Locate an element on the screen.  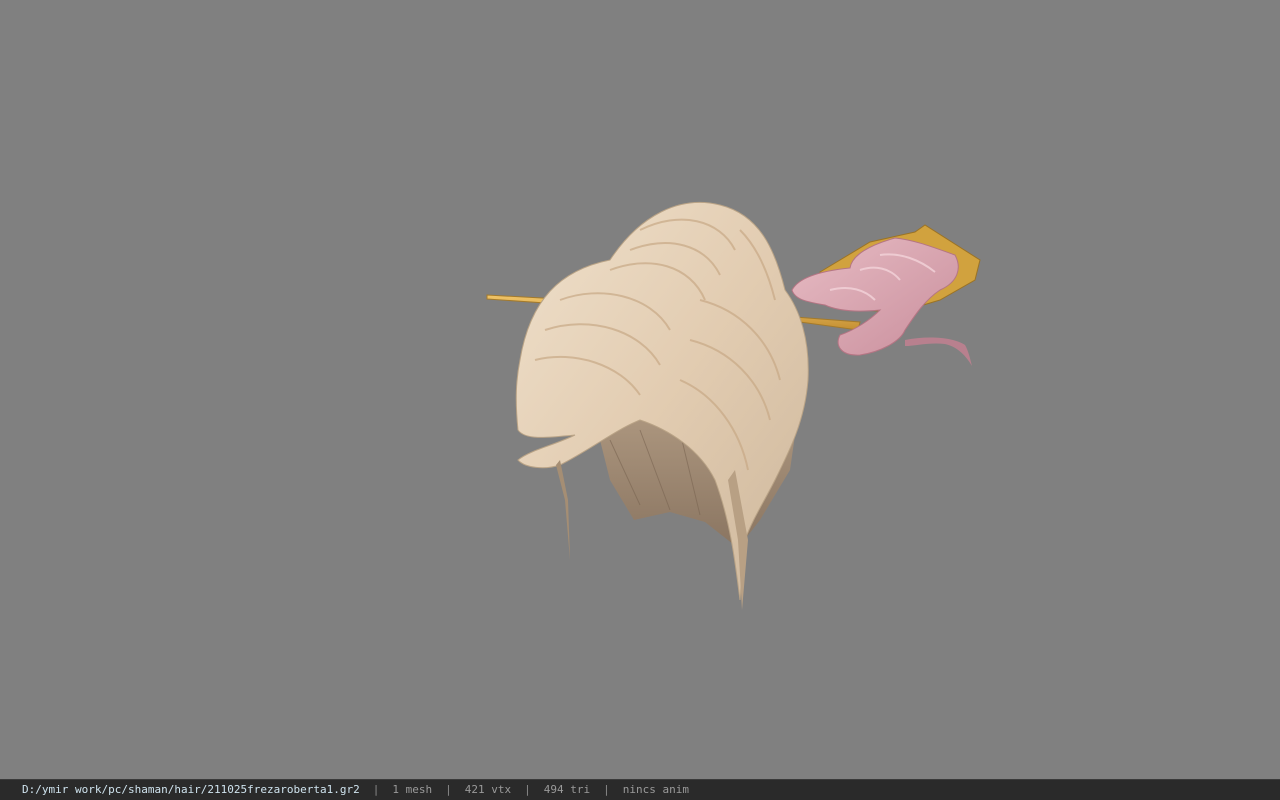
hair-hanging-strand-left is located at coordinates (563, 510).